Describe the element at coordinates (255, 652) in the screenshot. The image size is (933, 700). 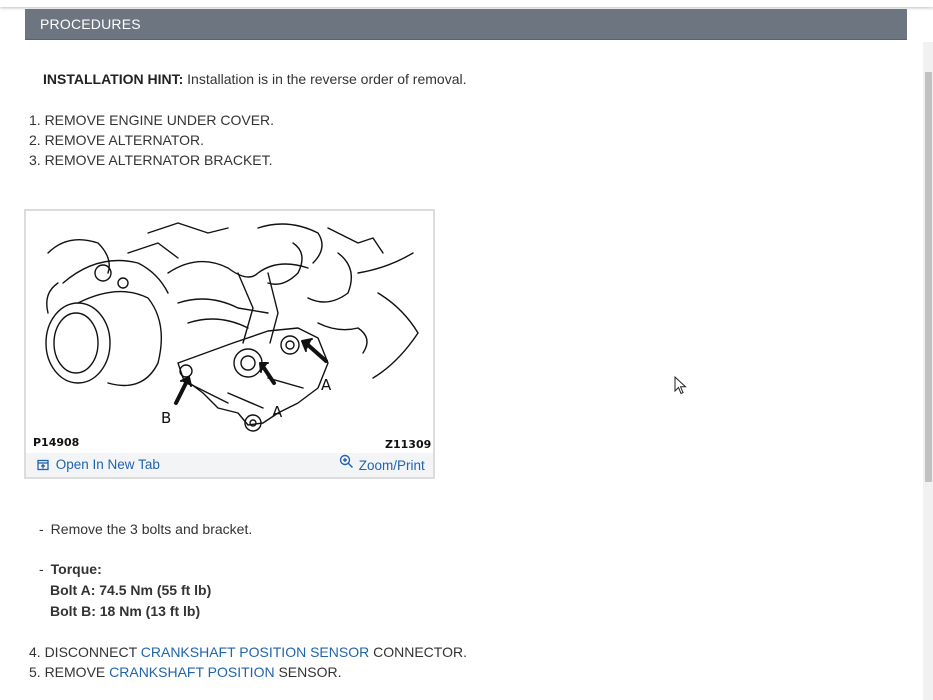
I see `crankshaft-position-sensor-link: CRANKSHAFT POSITION SENSOR` at that location.